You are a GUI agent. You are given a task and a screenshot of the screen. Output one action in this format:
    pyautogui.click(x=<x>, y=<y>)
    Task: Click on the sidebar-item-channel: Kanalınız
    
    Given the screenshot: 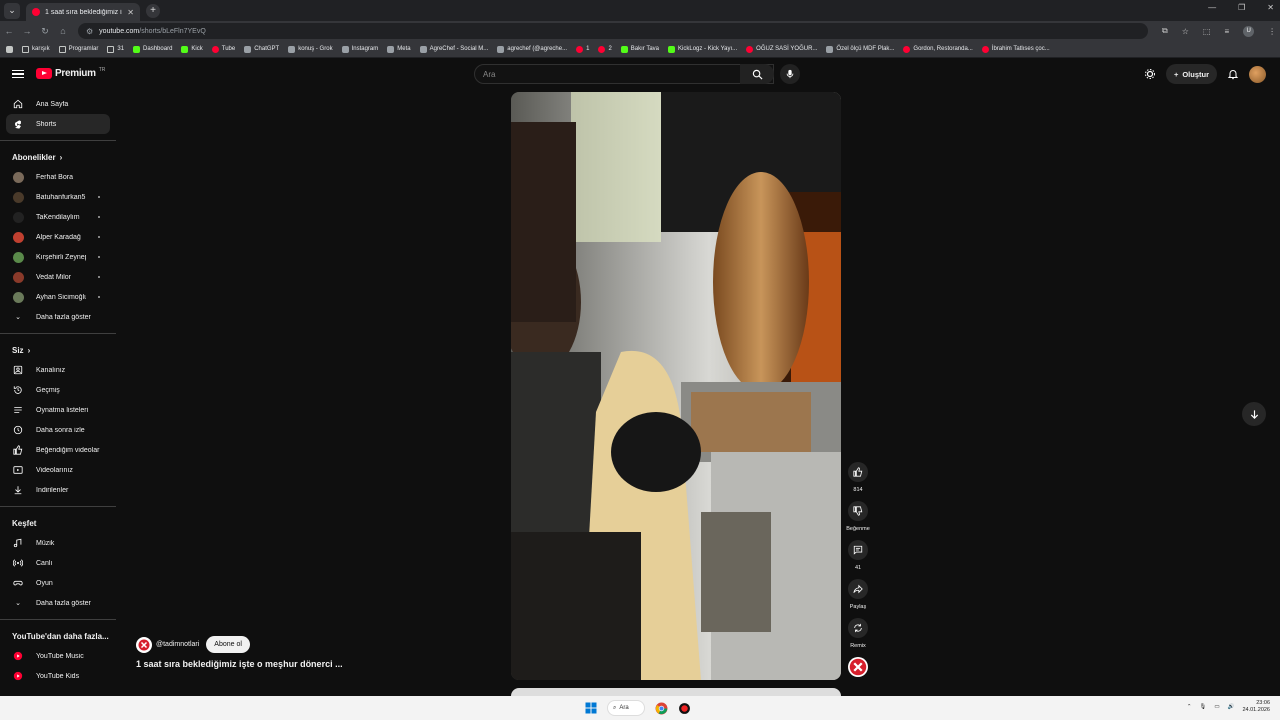 What is the action you would take?
    pyautogui.click(x=55, y=370)
    